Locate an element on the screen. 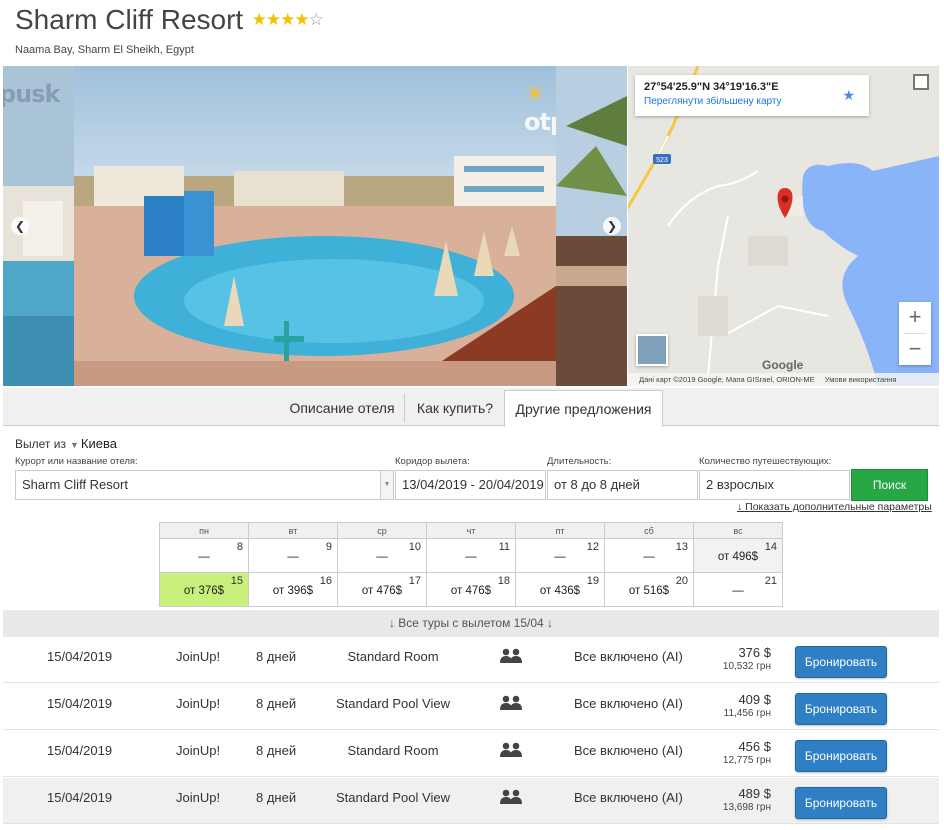 The width and height of the screenshot is (944, 830). weekday-header: чт is located at coordinates (471, 530).